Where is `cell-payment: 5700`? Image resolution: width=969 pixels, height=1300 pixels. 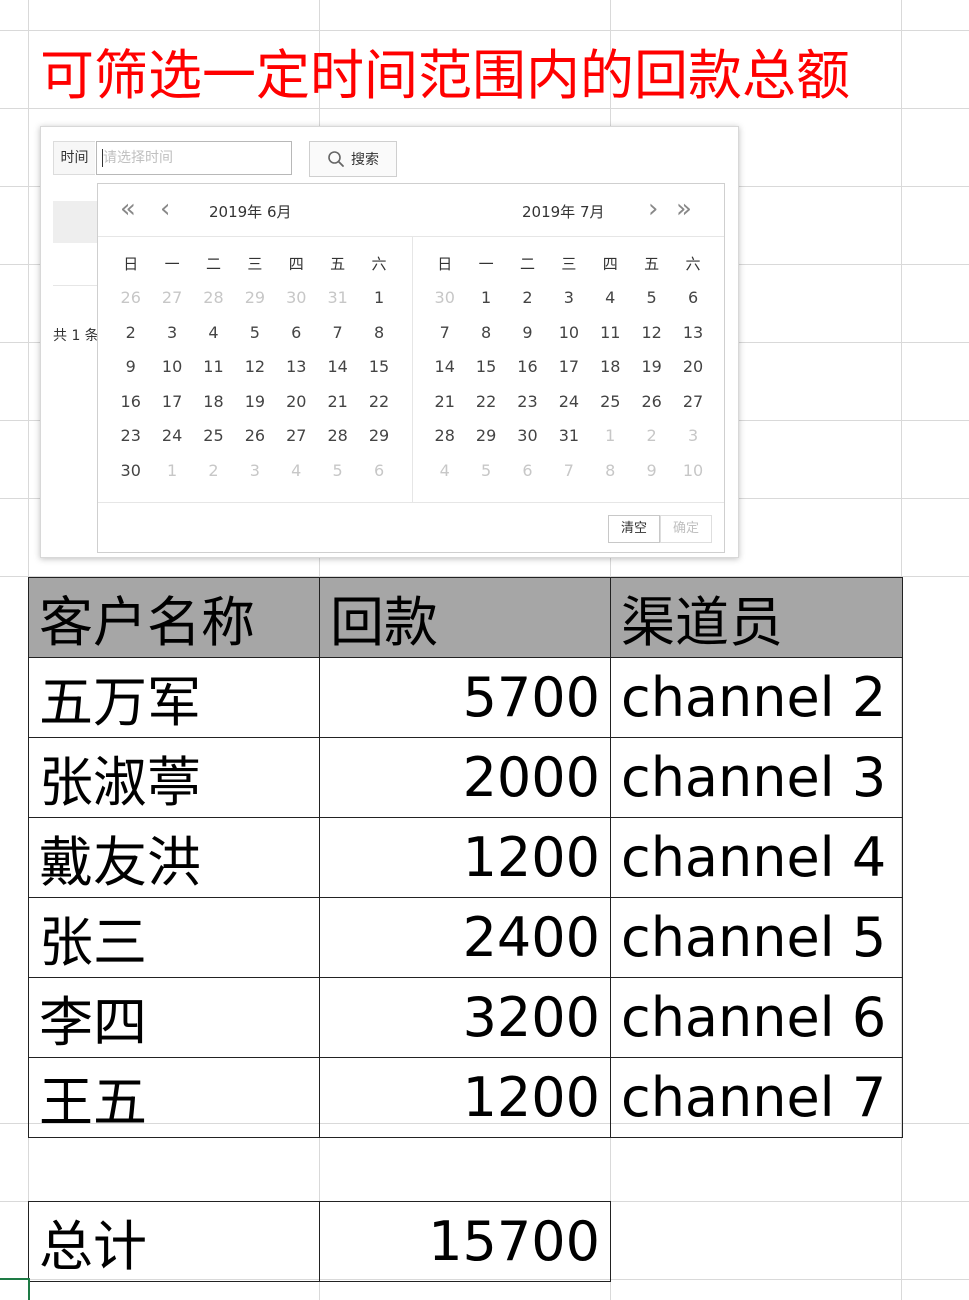
cell-payment: 5700 is located at coordinates (465, 697).